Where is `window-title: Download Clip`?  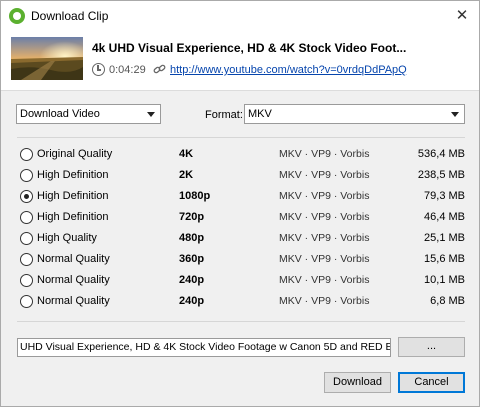 window-title: Download Clip is located at coordinates (70, 16).